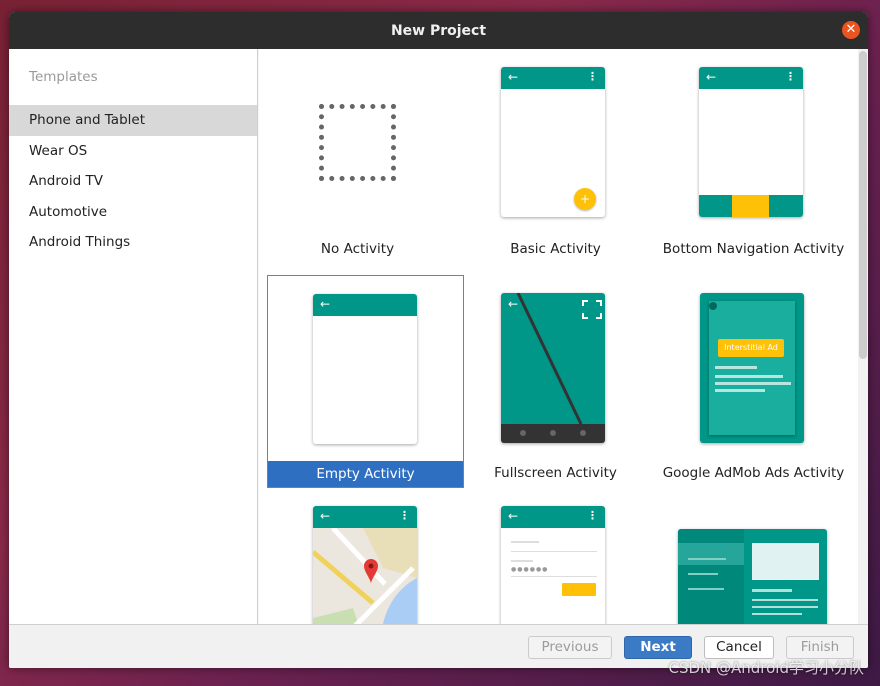 Image resolution: width=880 pixels, height=686 pixels. Describe the element at coordinates (133, 242) in the screenshot. I see `sidebar-item-android-things: Android Things` at that location.